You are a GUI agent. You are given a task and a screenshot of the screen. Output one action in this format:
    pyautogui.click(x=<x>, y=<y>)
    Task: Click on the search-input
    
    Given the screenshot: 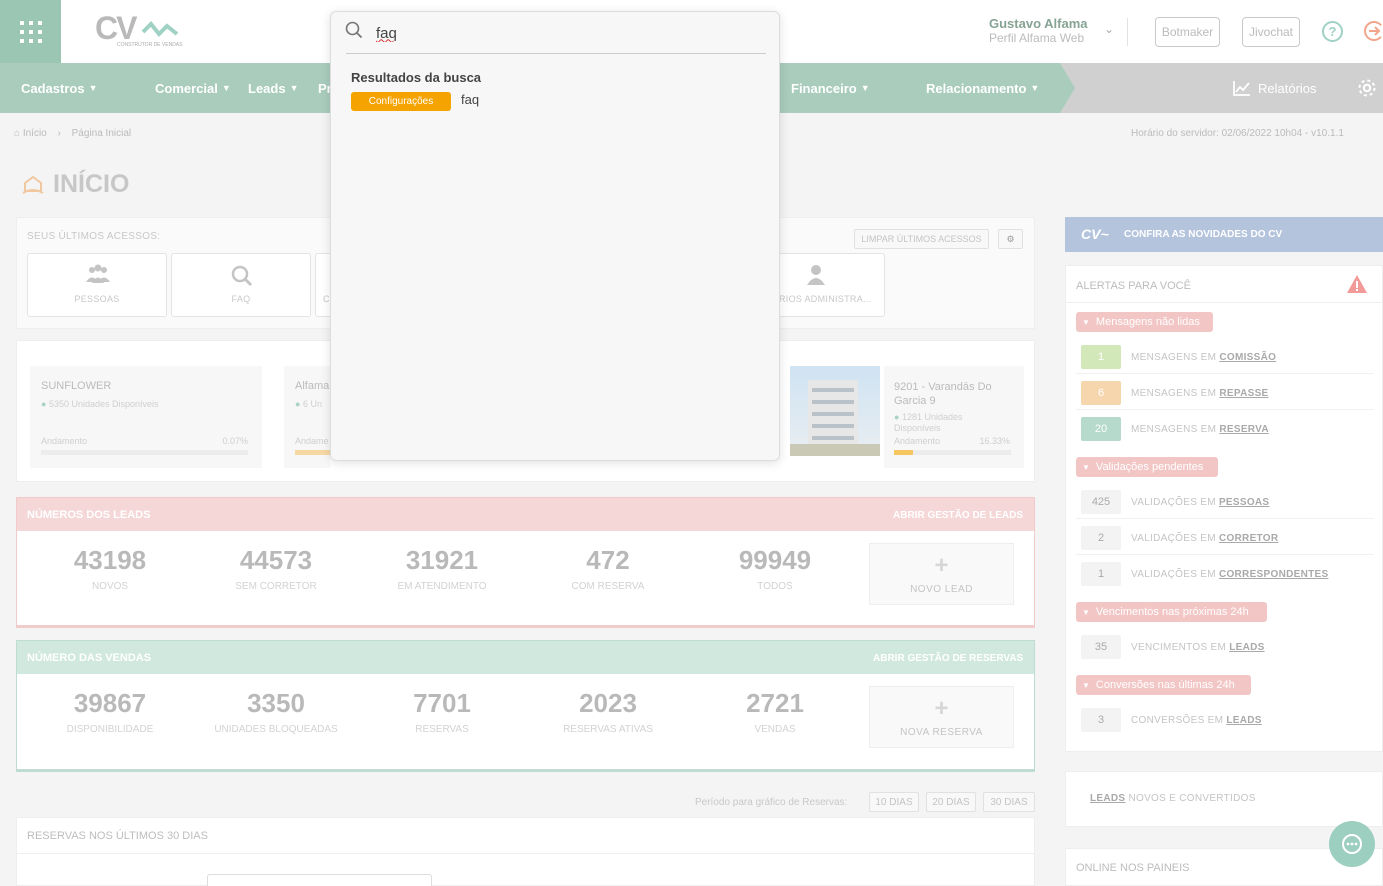 What is the action you would take?
    pyautogui.click(x=561, y=33)
    